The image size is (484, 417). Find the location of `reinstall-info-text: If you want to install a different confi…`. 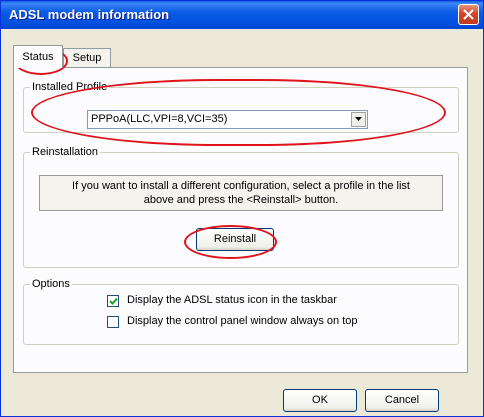

reinstall-info-text: If you want to install a different confi… is located at coordinates (241, 193).